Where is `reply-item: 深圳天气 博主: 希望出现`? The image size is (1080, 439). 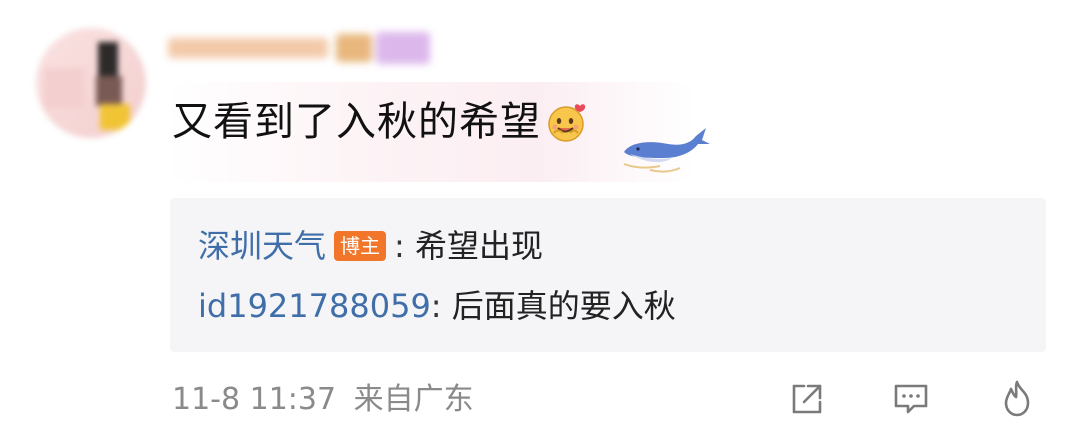
reply-item: 深圳天气 博主: 希望出现 is located at coordinates (370, 246).